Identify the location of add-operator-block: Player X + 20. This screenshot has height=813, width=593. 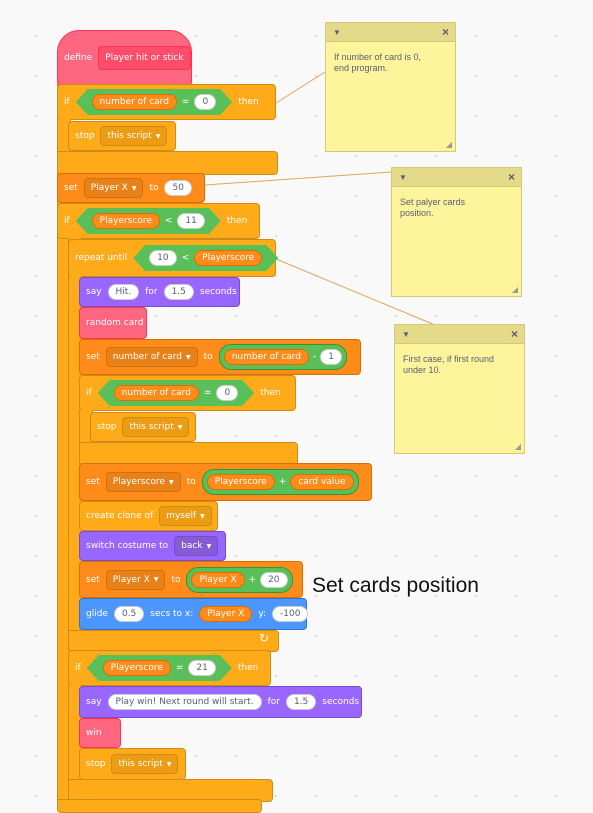
(239, 579).